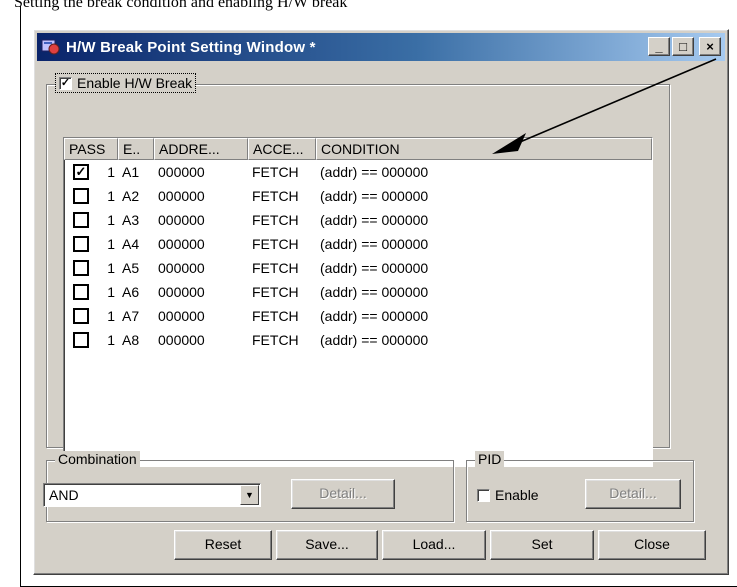  I want to click on table-row: 1 A3 000000 FETCH (addr) == 000000, so click(358, 220).